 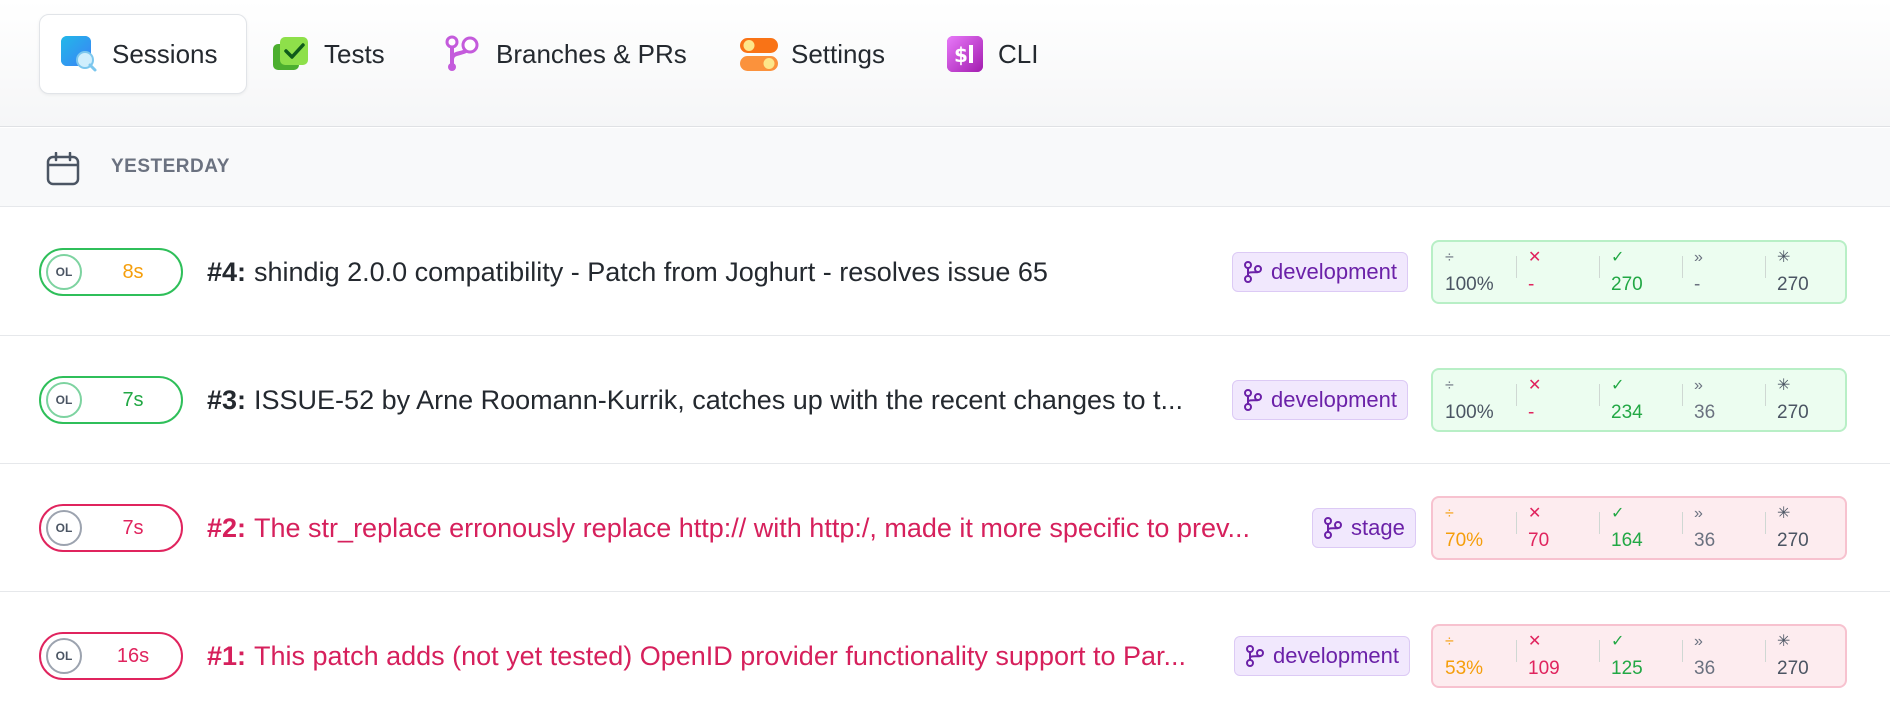 What do you see at coordinates (591, 53) in the screenshot?
I see `tab-label: Branches & PRs` at bounding box center [591, 53].